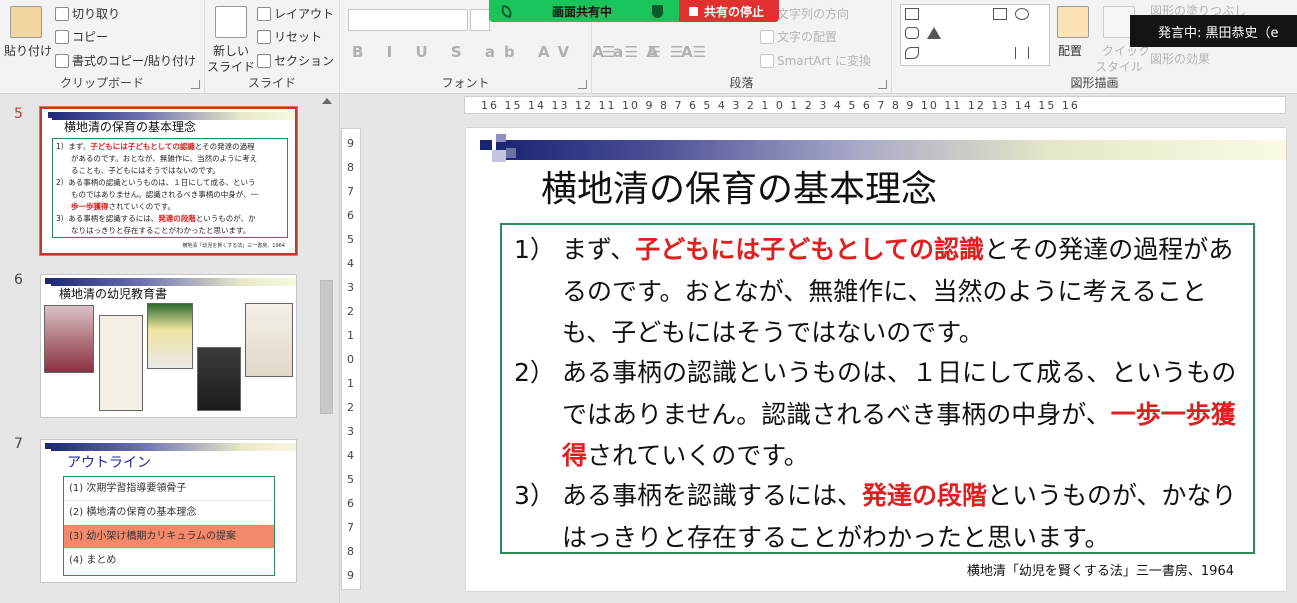  Describe the element at coordinates (698, 455) in the screenshot. I see `point-text: されていくのです。` at that location.